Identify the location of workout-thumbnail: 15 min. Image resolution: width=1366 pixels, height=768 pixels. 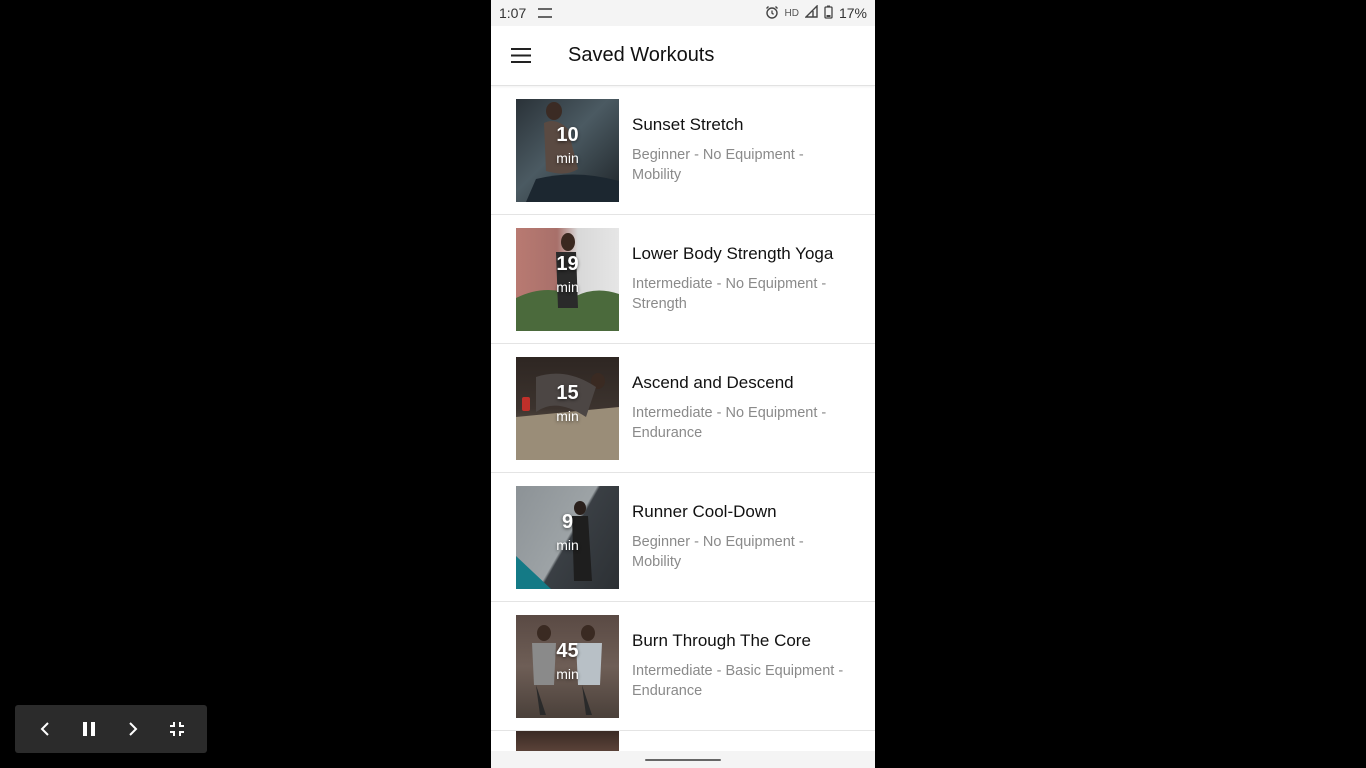
(567, 408).